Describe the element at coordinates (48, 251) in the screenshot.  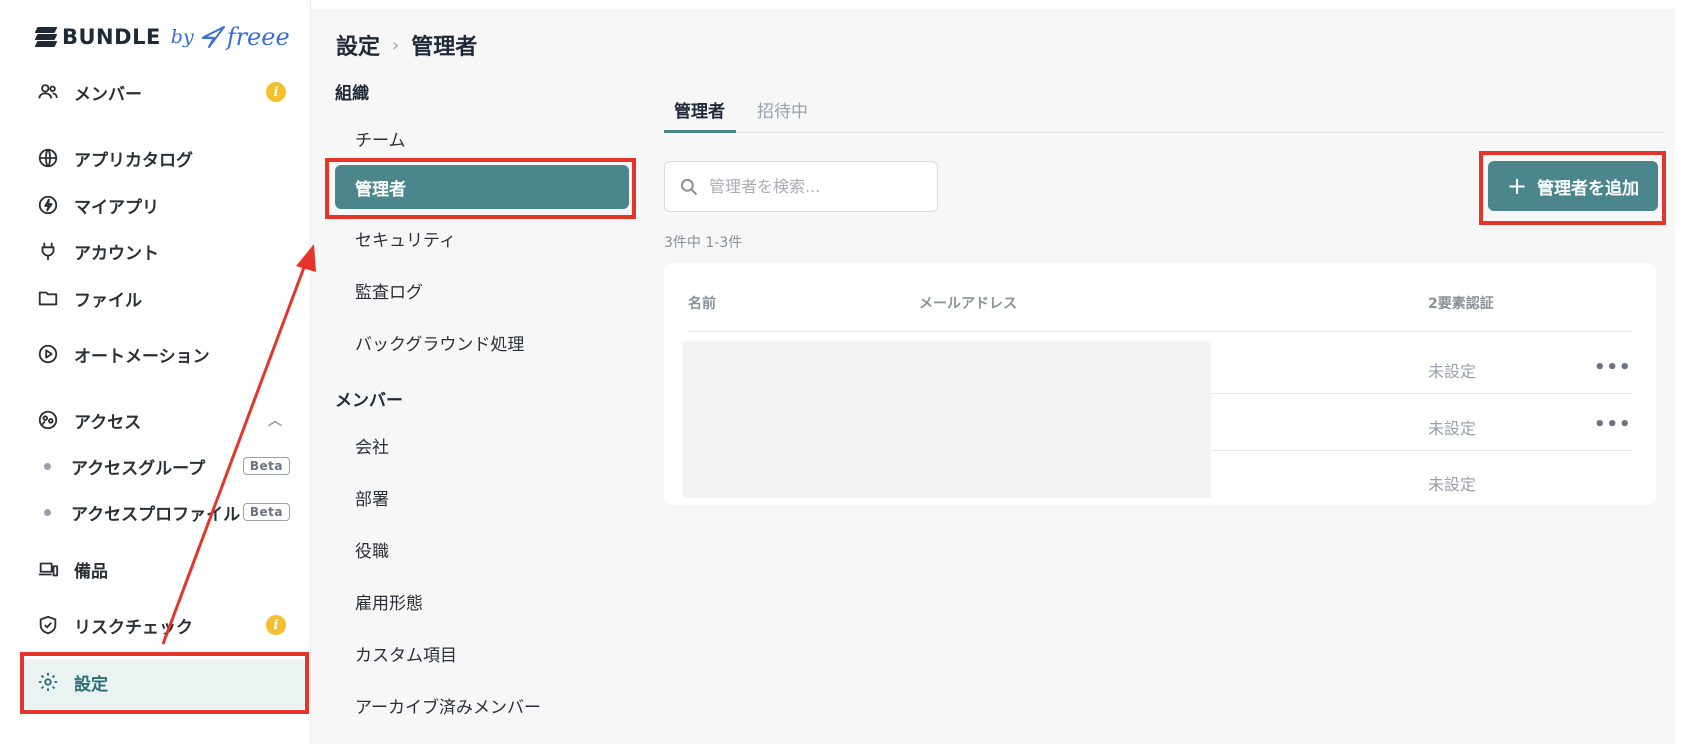
I see `plug-icon` at that location.